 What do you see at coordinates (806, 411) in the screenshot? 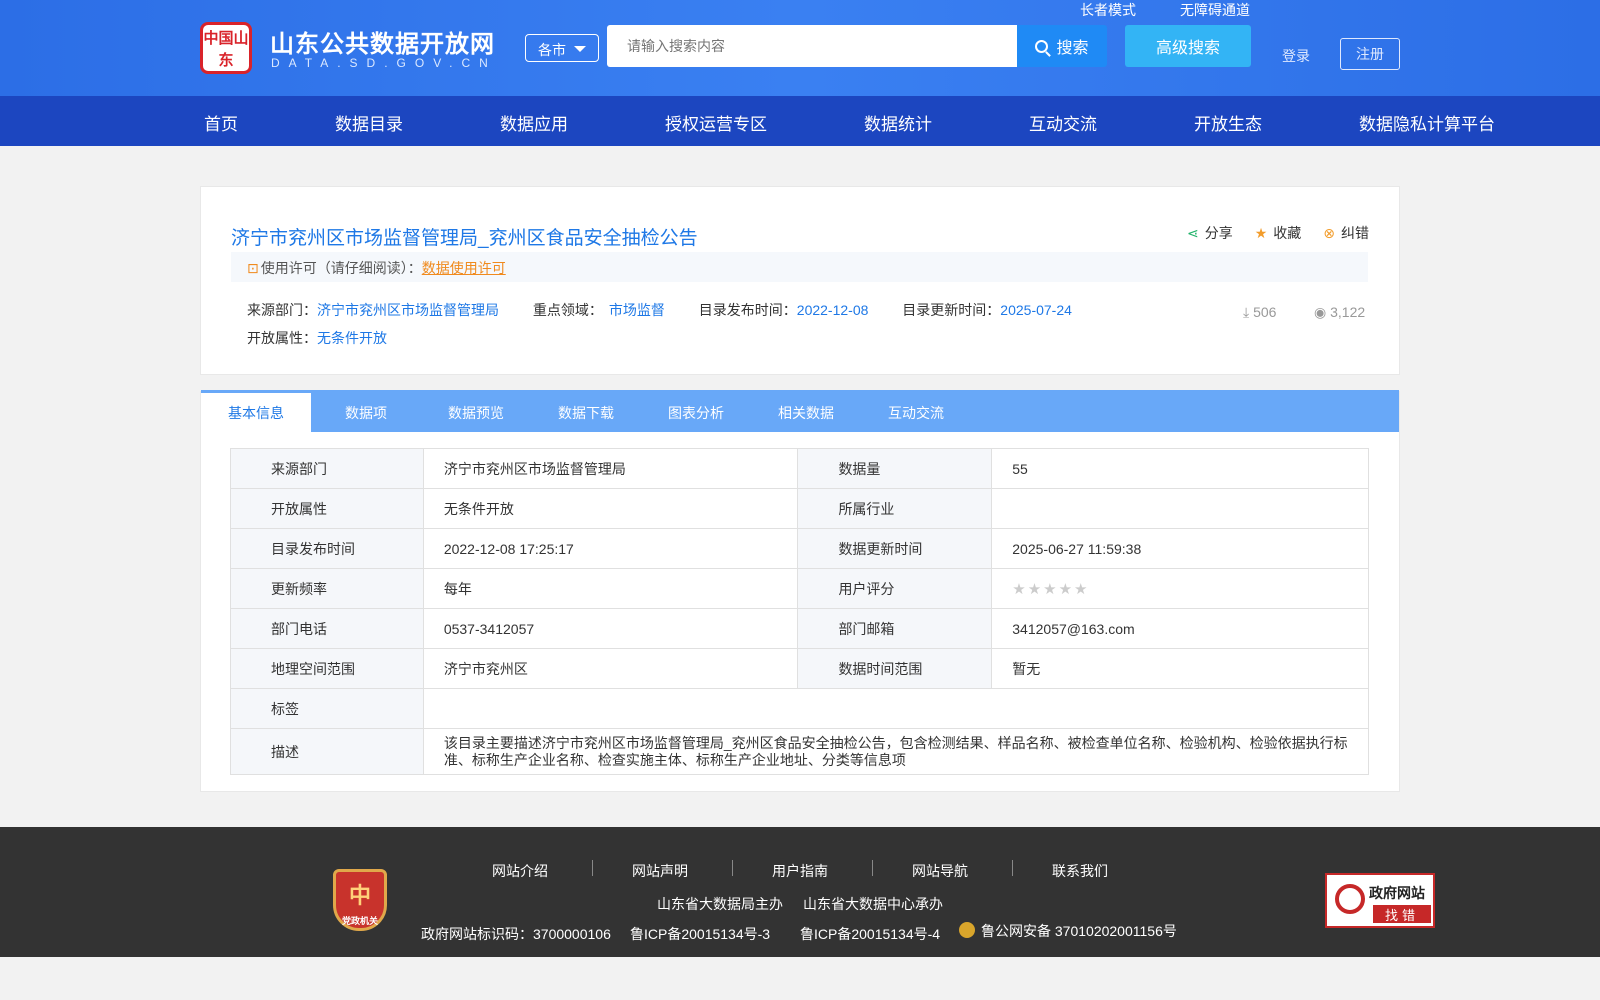
I see `tab-related-data: 相关数据` at bounding box center [806, 411].